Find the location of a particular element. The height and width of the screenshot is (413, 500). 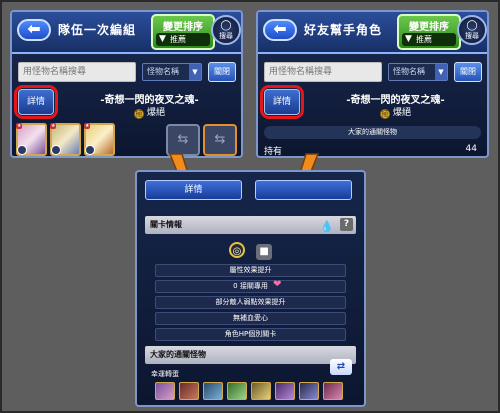

popular-monsters-header: 大家的通關怪物 is located at coordinates (250, 355).